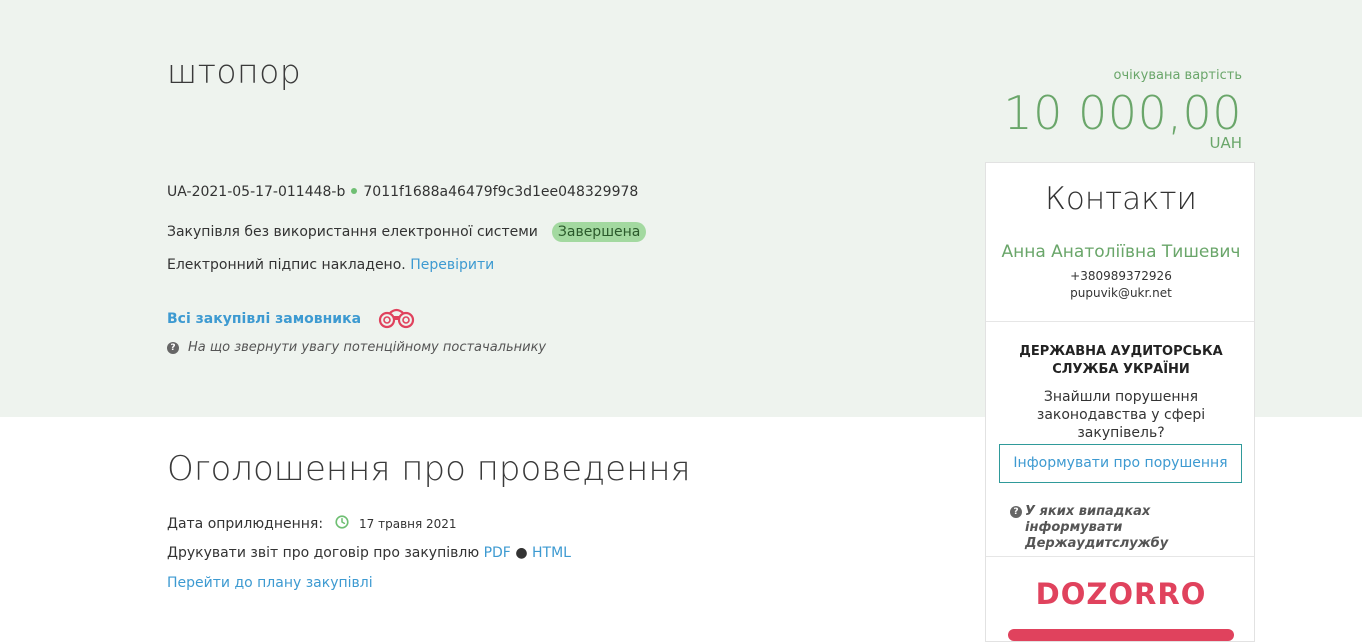  I want to click on dozorro-logo: DOZORRO, so click(1121, 594).